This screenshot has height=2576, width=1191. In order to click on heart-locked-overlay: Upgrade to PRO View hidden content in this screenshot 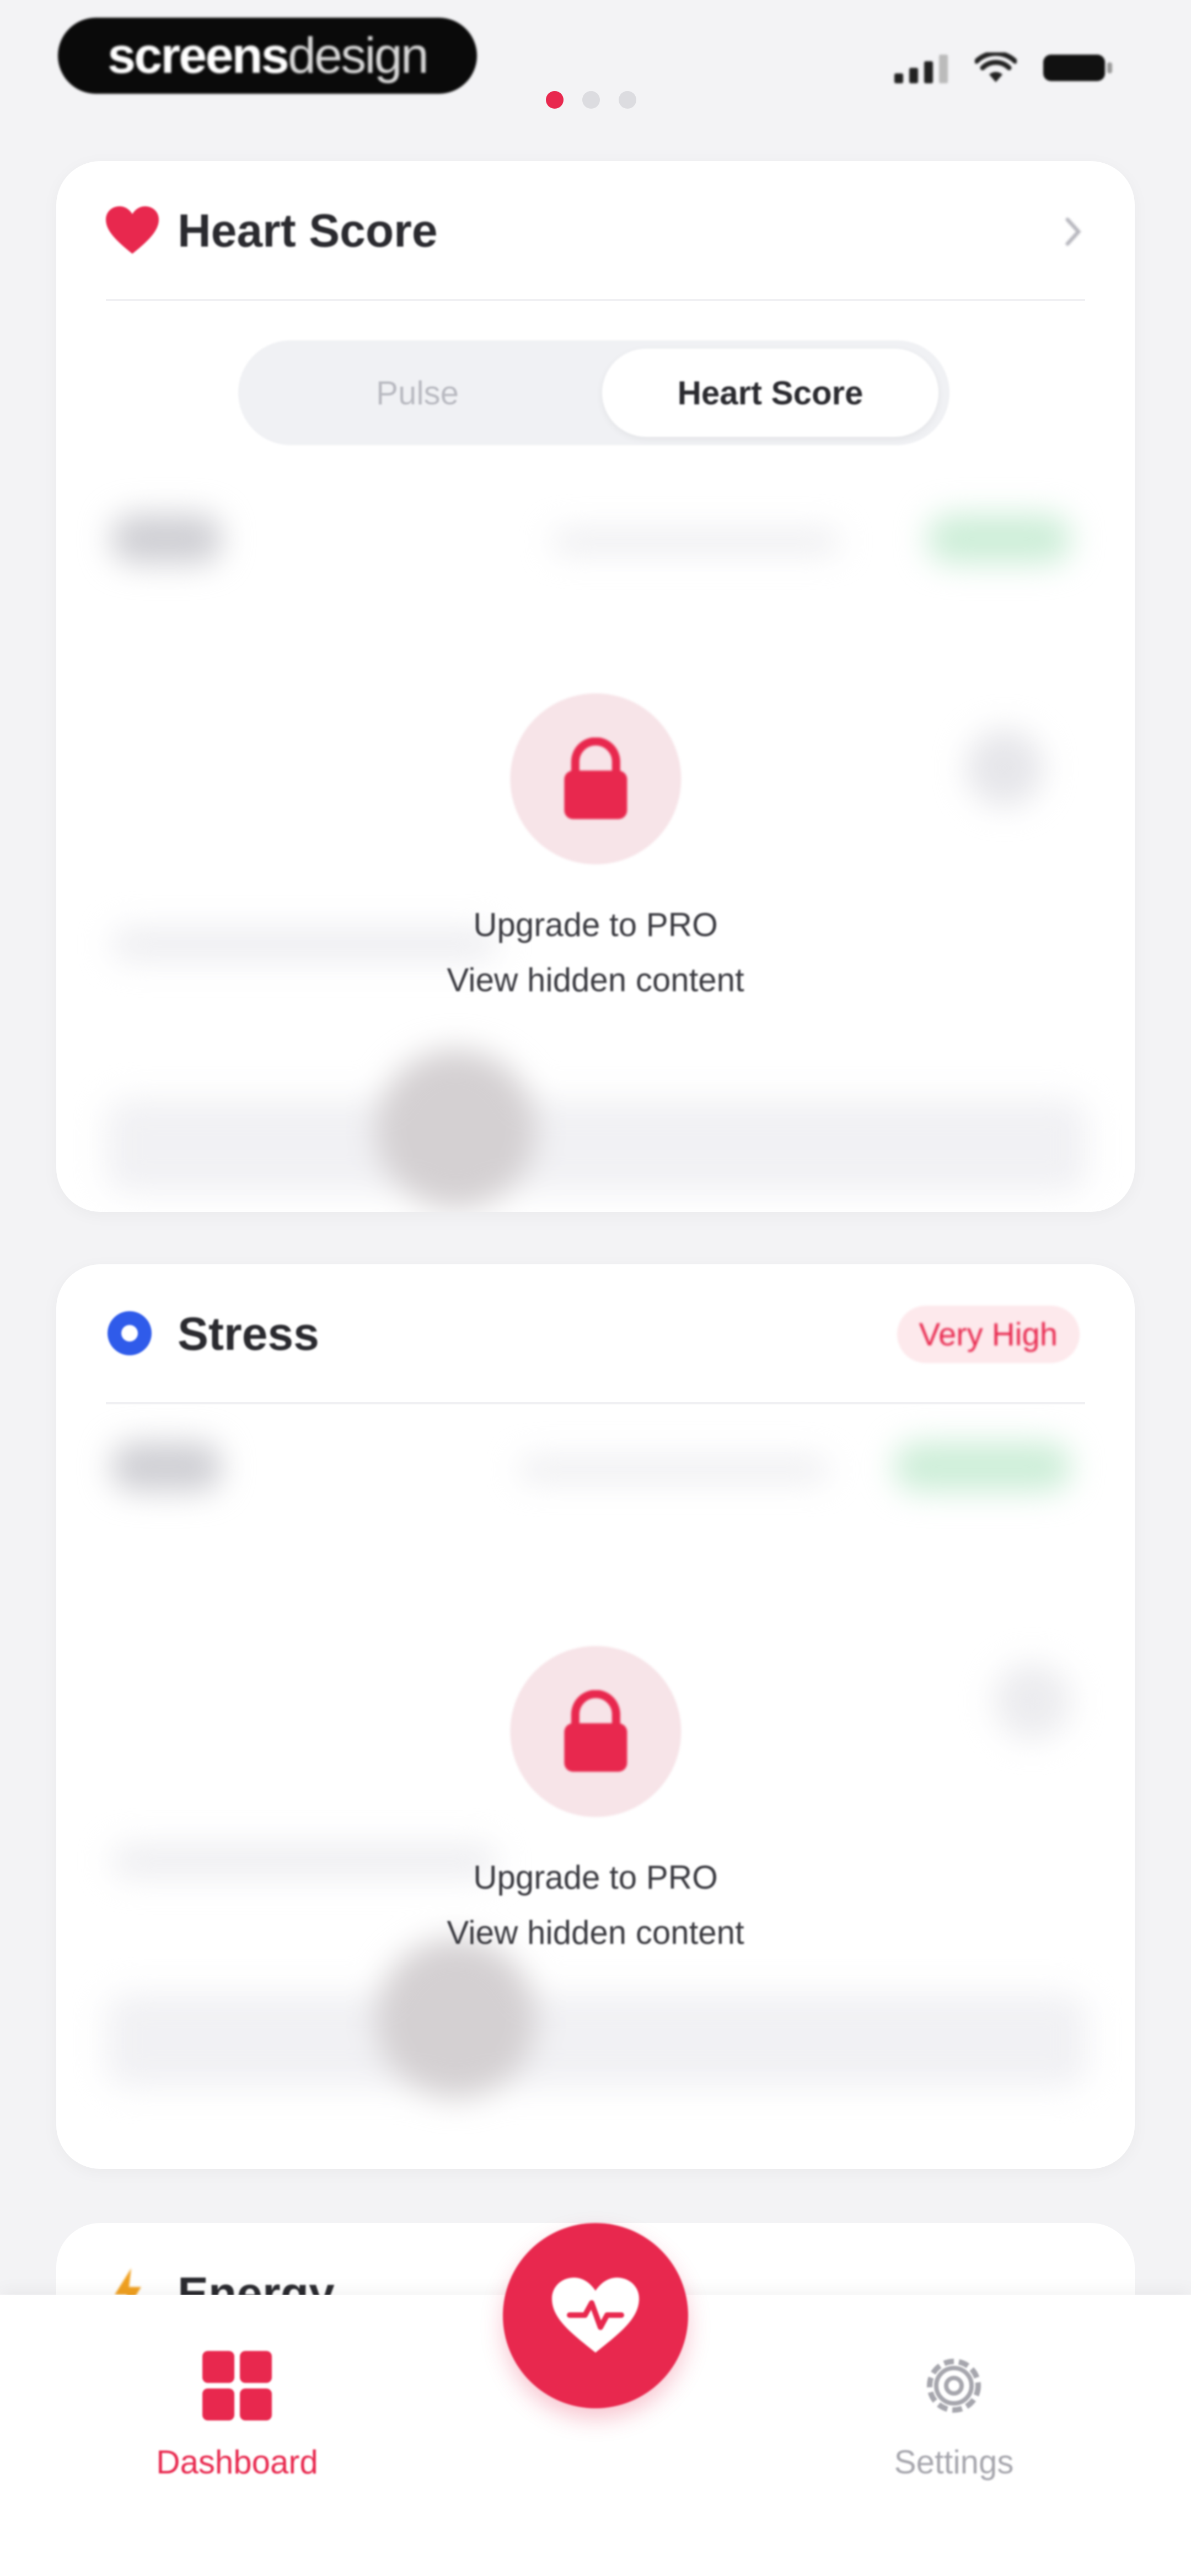, I will do `click(595, 850)`.